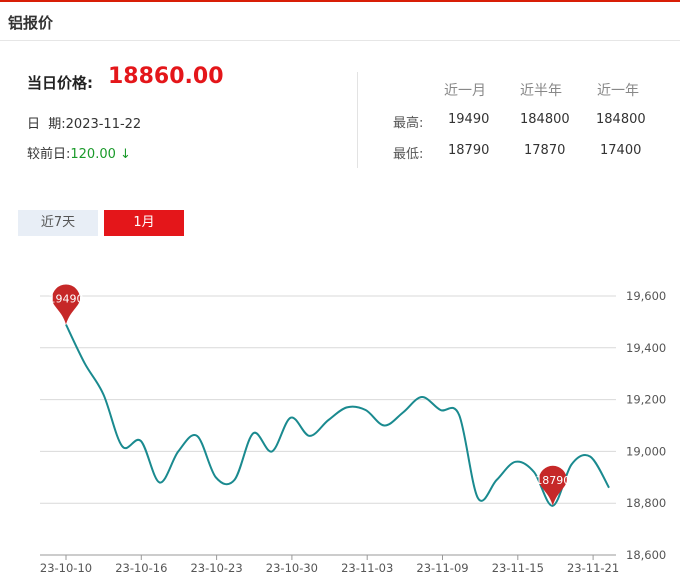 The width and height of the screenshot is (680, 578). What do you see at coordinates (340, 40) in the screenshot?
I see `title-divider` at bounding box center [340, 40].